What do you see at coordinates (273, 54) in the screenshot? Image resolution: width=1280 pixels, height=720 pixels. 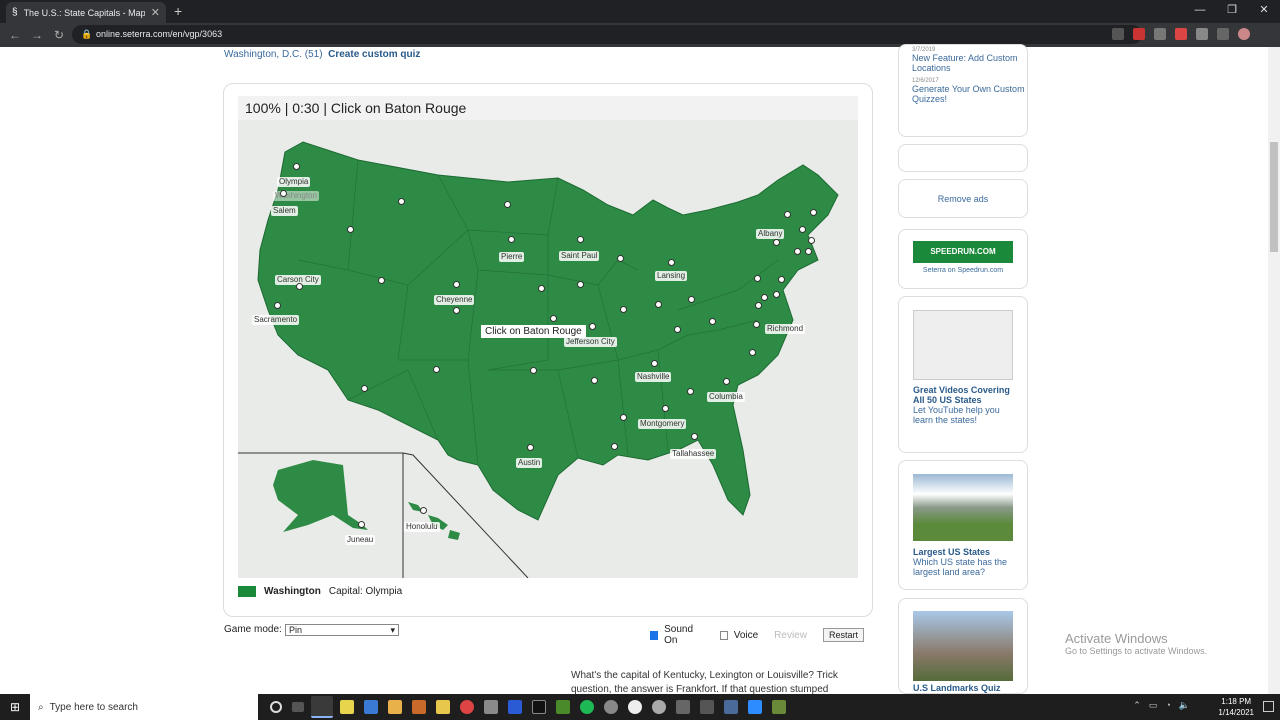 I see `breadcrumb-dc-link: Washington, D.C. (51)` at bounding box center [273, 54].